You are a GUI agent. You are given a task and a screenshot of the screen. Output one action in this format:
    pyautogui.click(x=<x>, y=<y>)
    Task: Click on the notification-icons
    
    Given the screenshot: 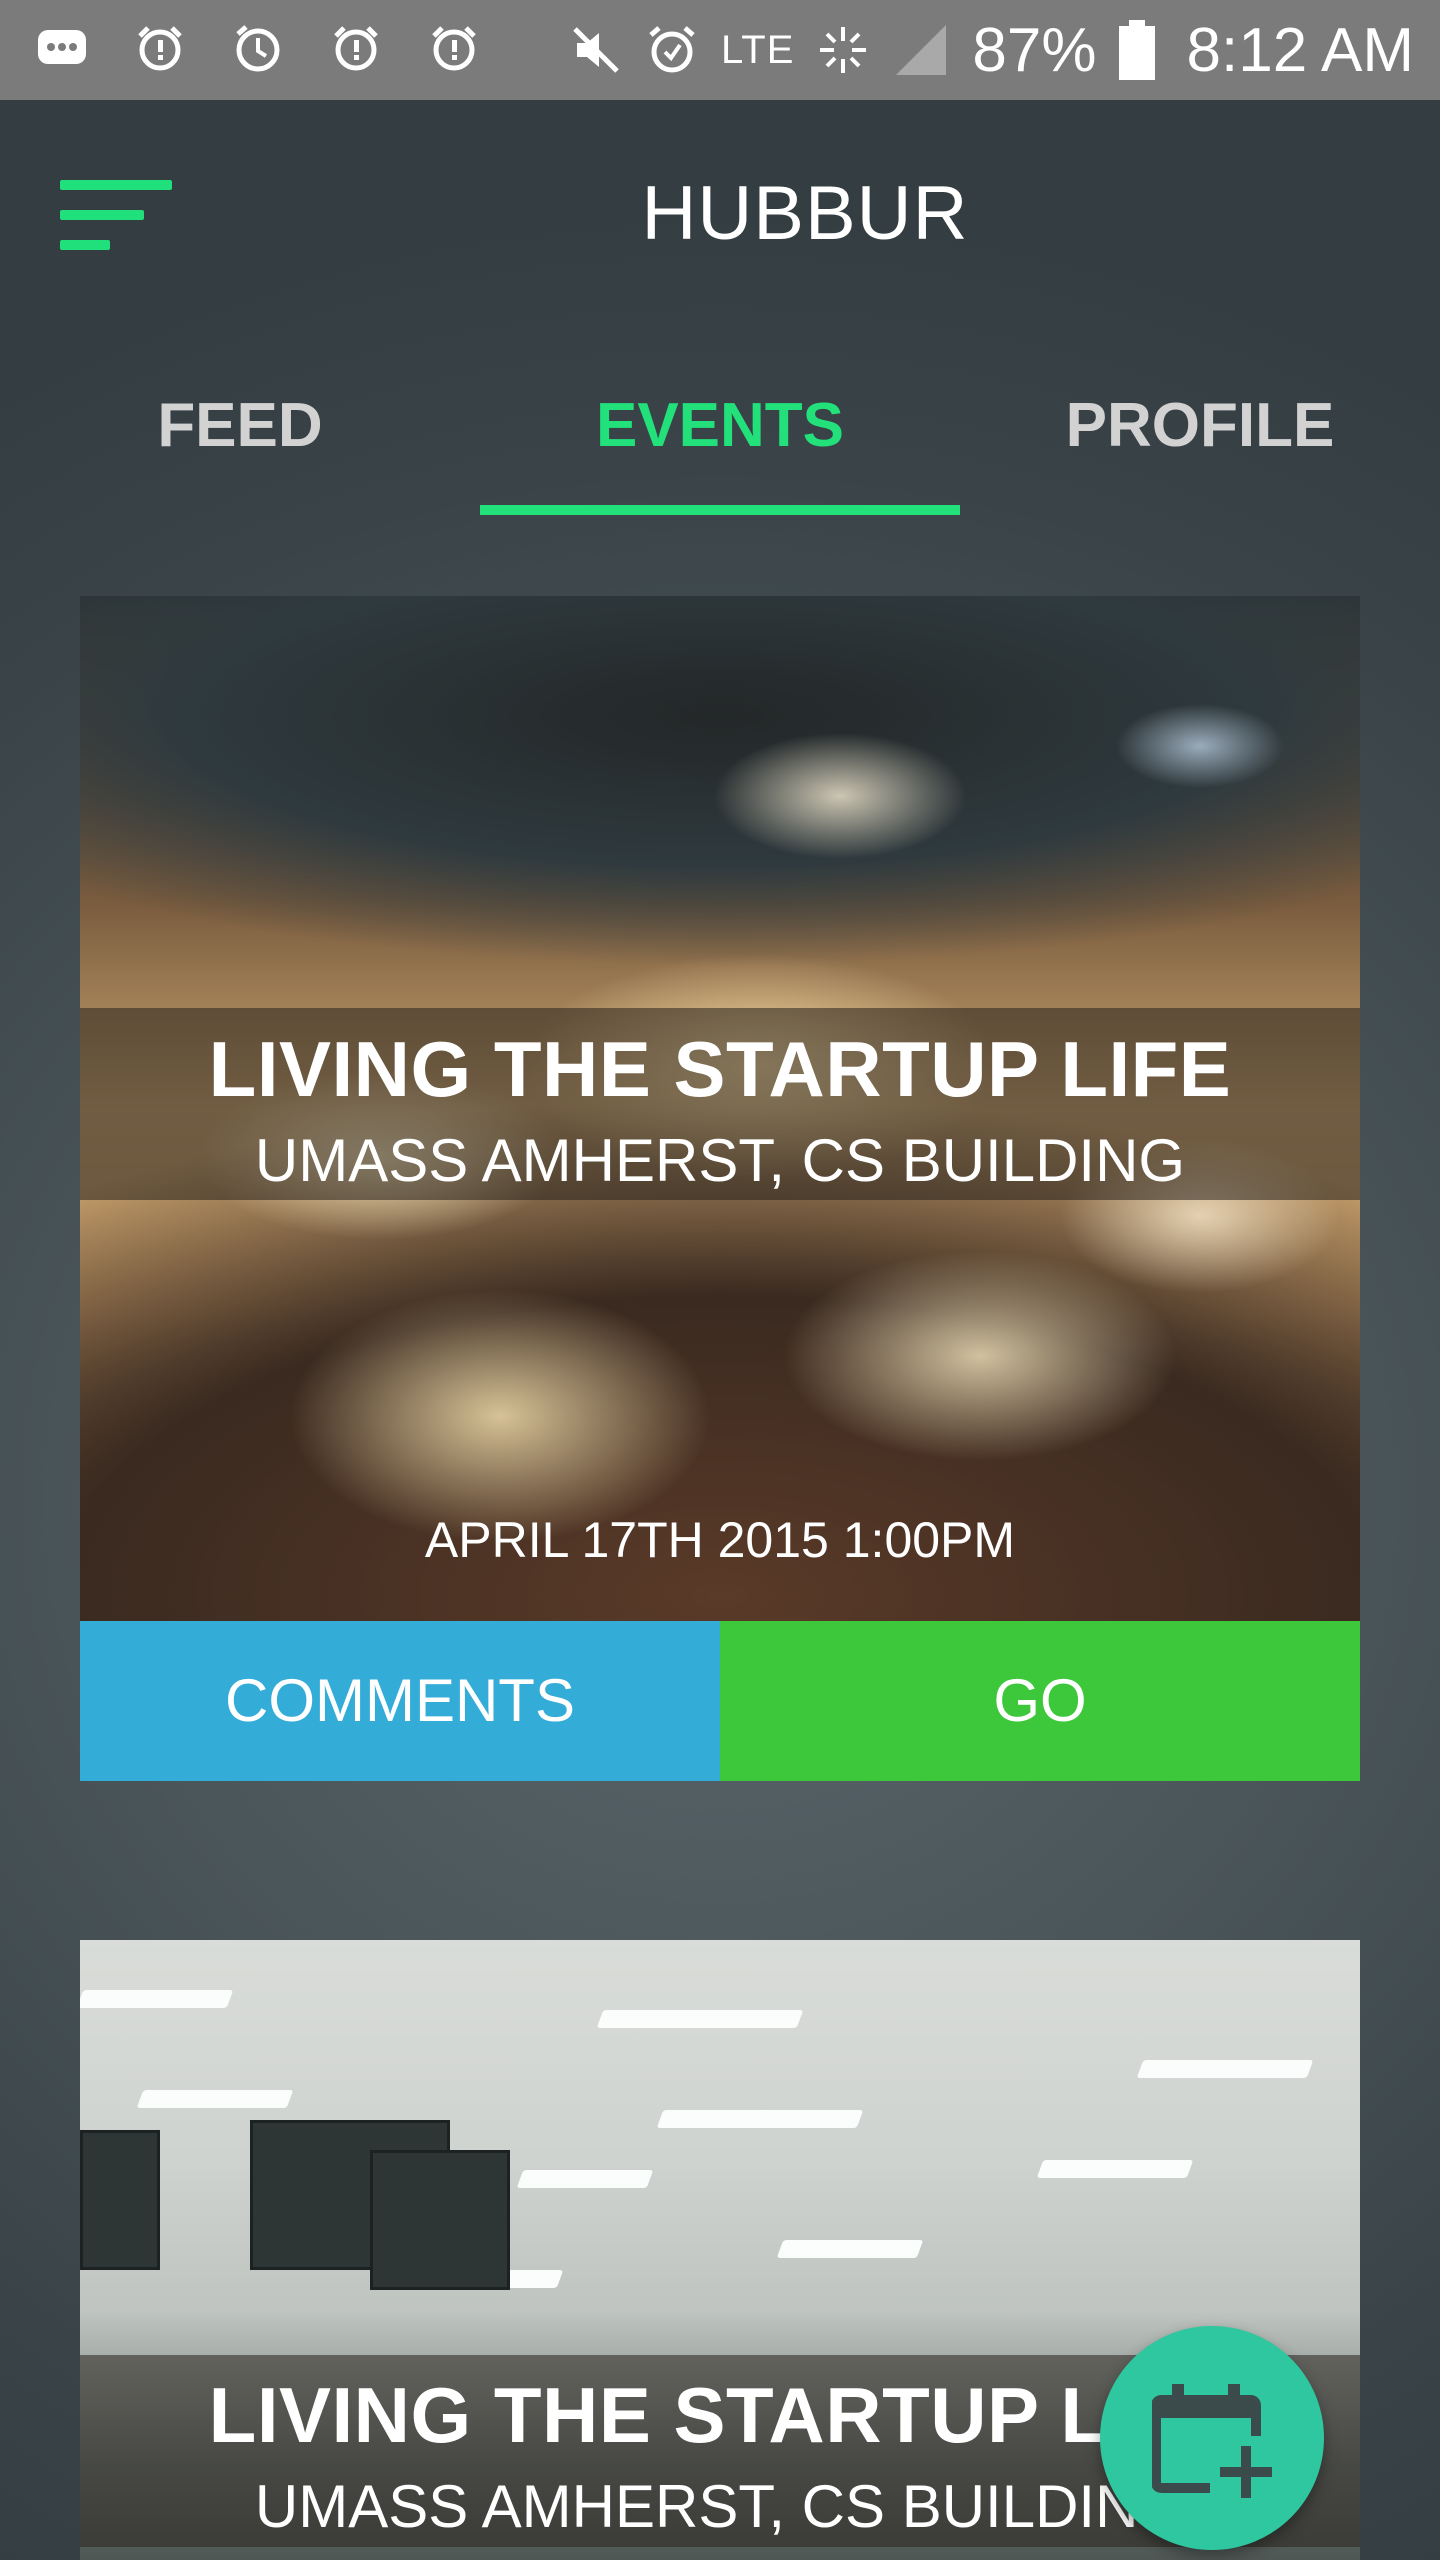 What is the action you would take?
    pyautogui.click(x=258, y=48)
    